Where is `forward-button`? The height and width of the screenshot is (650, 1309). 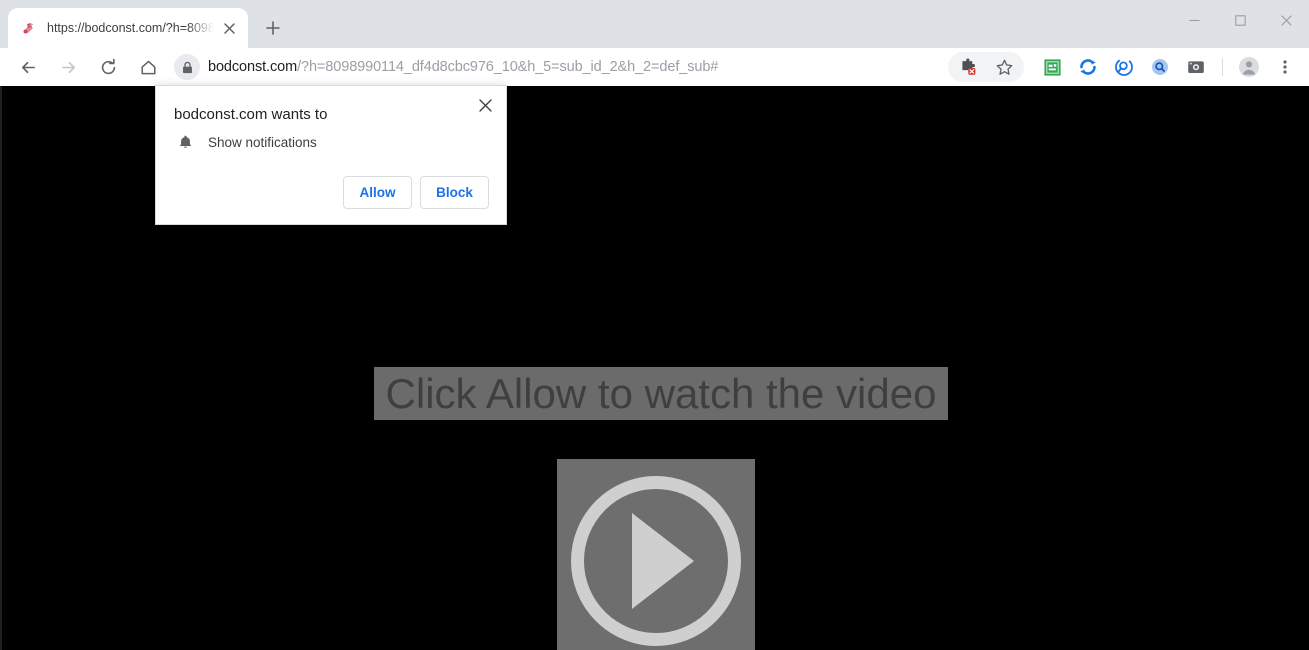 forward-button is located at coordinates (68, 67).